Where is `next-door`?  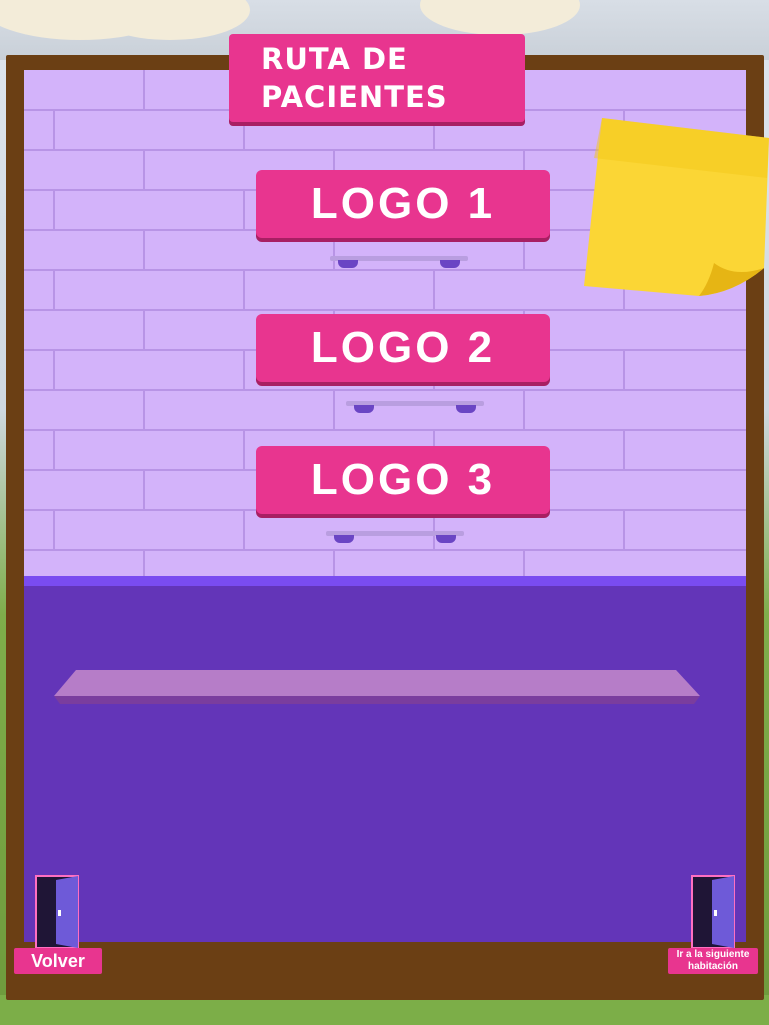
next-door is located at coordinates (717, 913).